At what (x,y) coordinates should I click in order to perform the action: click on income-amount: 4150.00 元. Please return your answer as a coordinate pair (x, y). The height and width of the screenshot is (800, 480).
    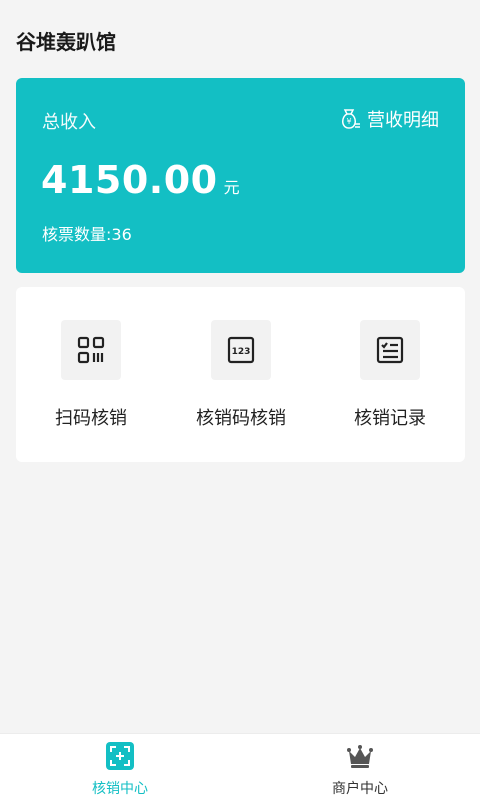
    Looking at the image, I should click on (140, 180).